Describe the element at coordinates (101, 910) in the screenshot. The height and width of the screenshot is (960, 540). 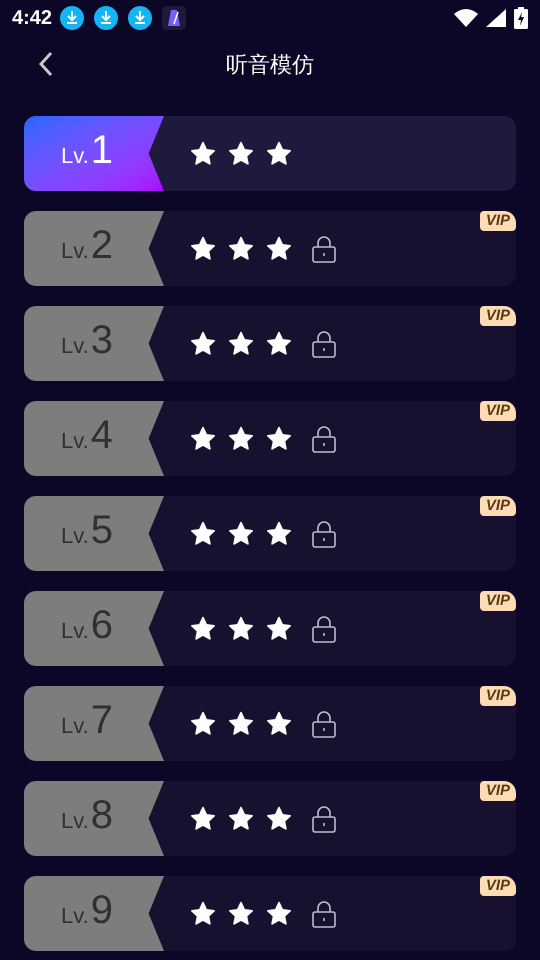
I see `level-number: 9` at that location.